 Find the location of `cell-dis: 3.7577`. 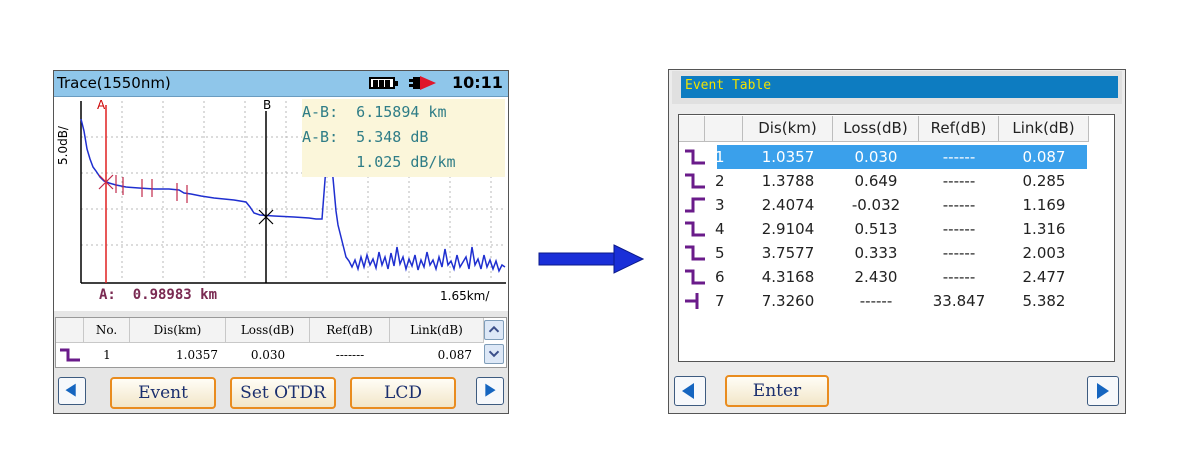

cell-dis: 3.7577 is located at coordinates (788, 253).